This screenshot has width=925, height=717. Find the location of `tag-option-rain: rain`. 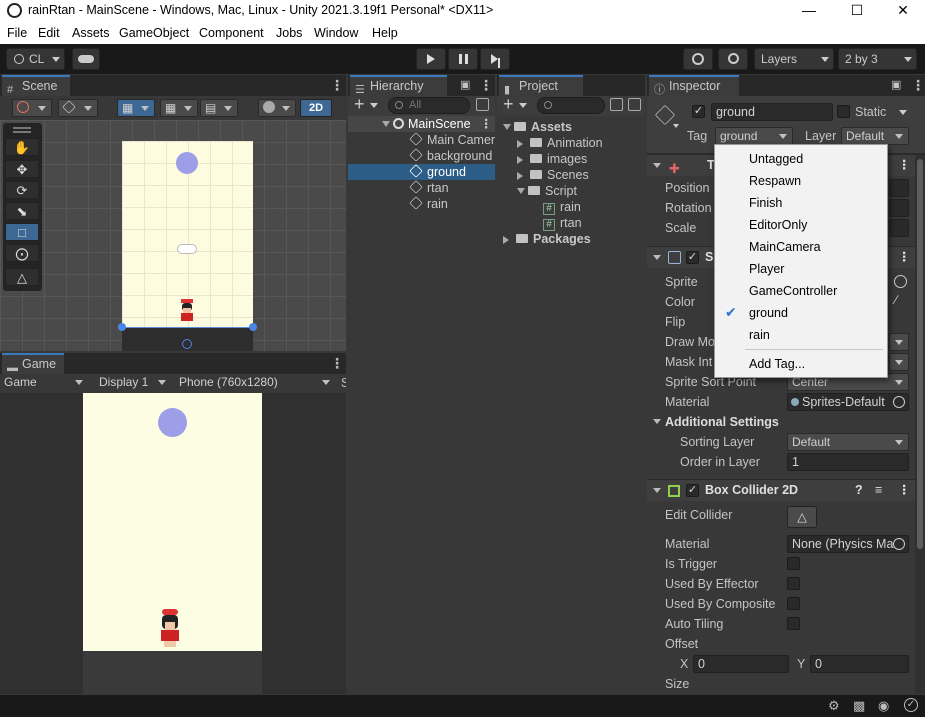

tag-option-rain: rain is located at coordinates (759, 335).